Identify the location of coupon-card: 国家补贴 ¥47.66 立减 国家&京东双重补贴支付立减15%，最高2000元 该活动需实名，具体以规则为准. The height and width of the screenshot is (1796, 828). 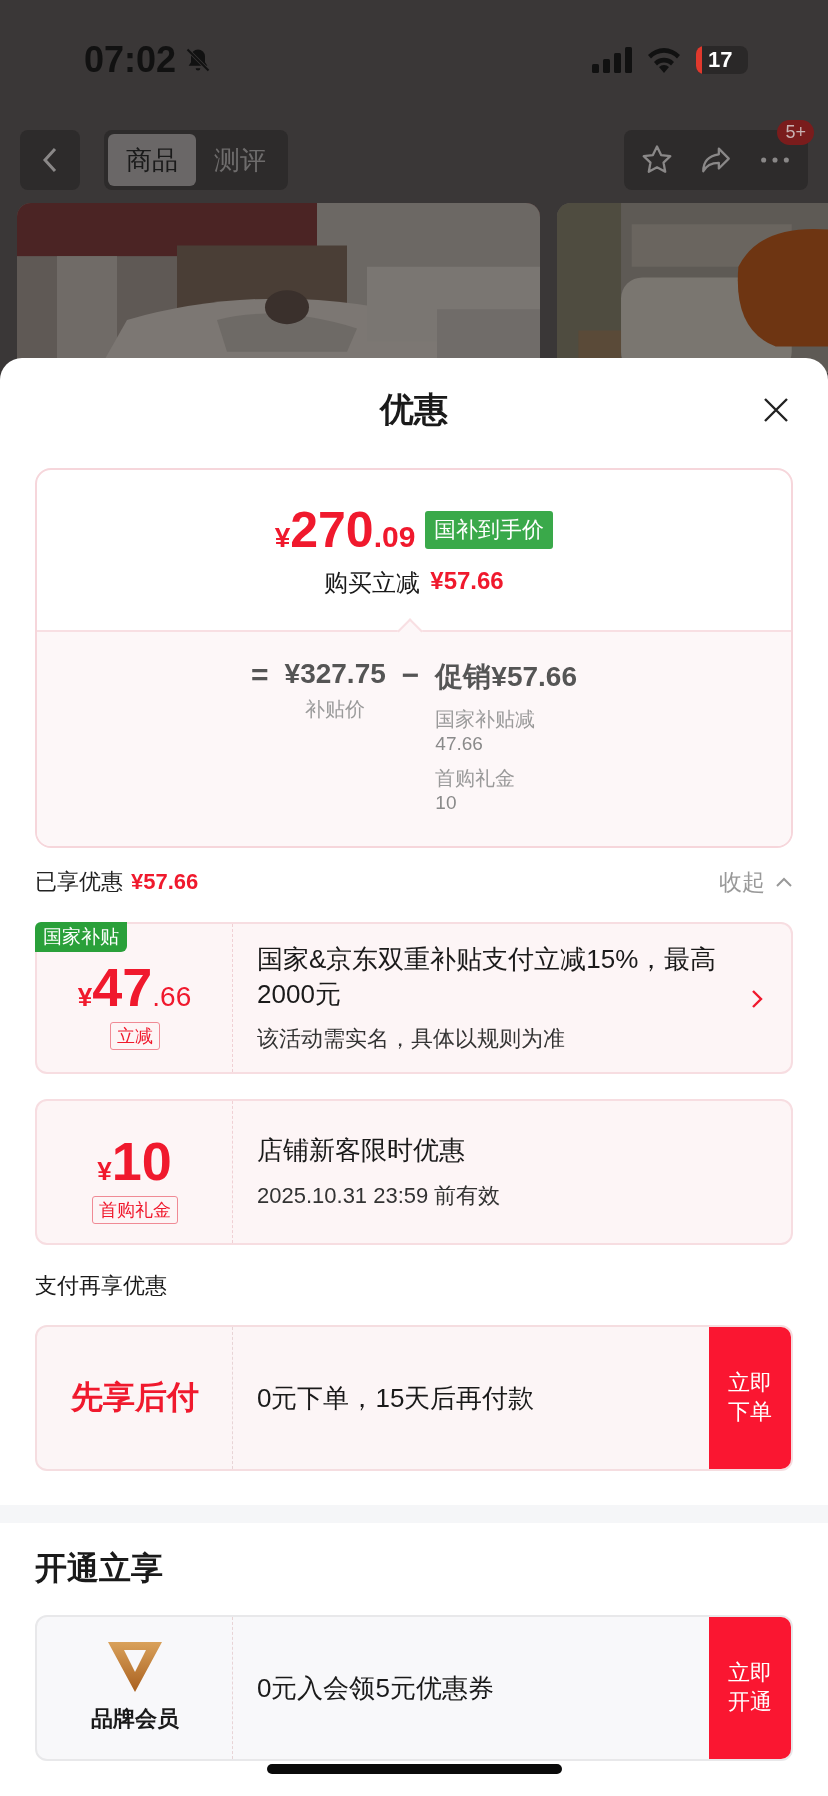
(414, 998).